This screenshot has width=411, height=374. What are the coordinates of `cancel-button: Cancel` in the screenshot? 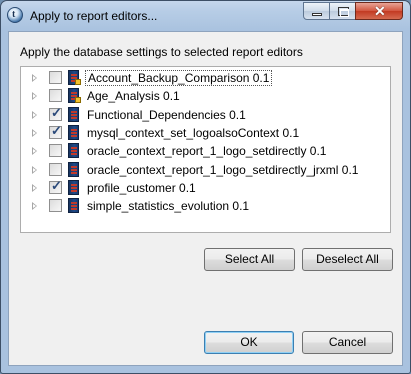 It's located at (347, 342).